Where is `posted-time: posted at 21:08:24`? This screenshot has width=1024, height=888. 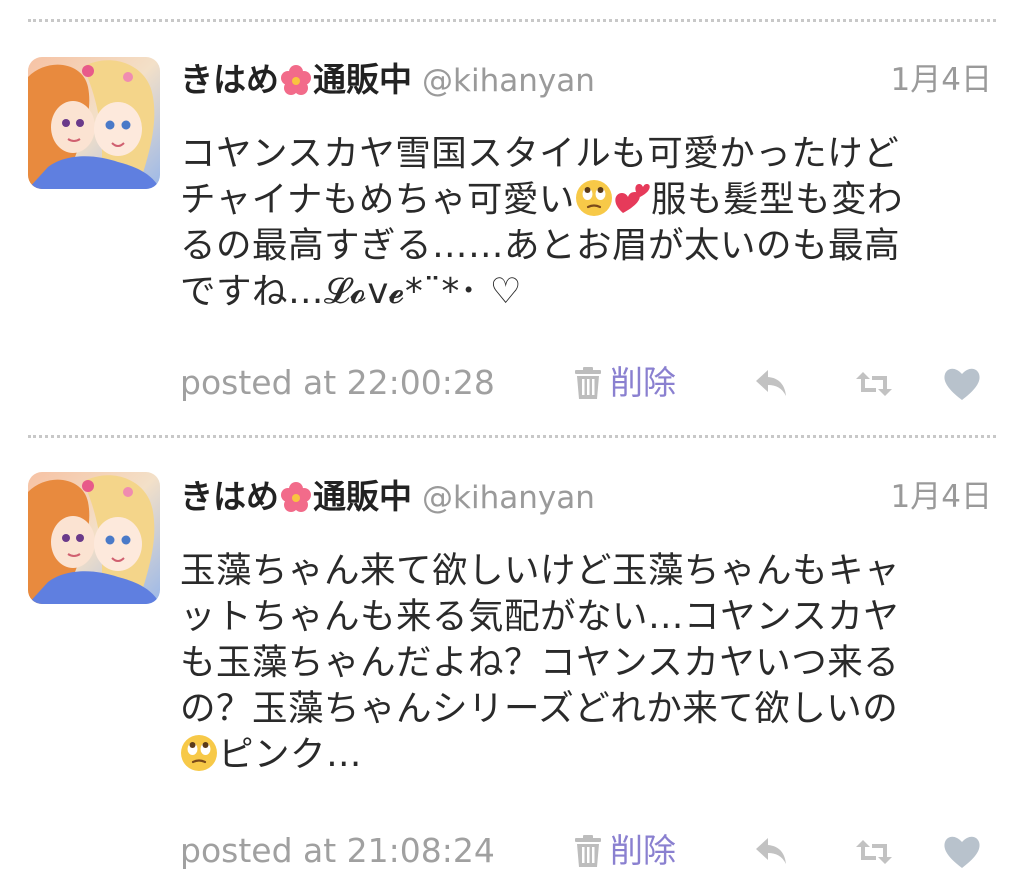
posted-time: posted at 21:08:24 is located at coordinates (337, 850).